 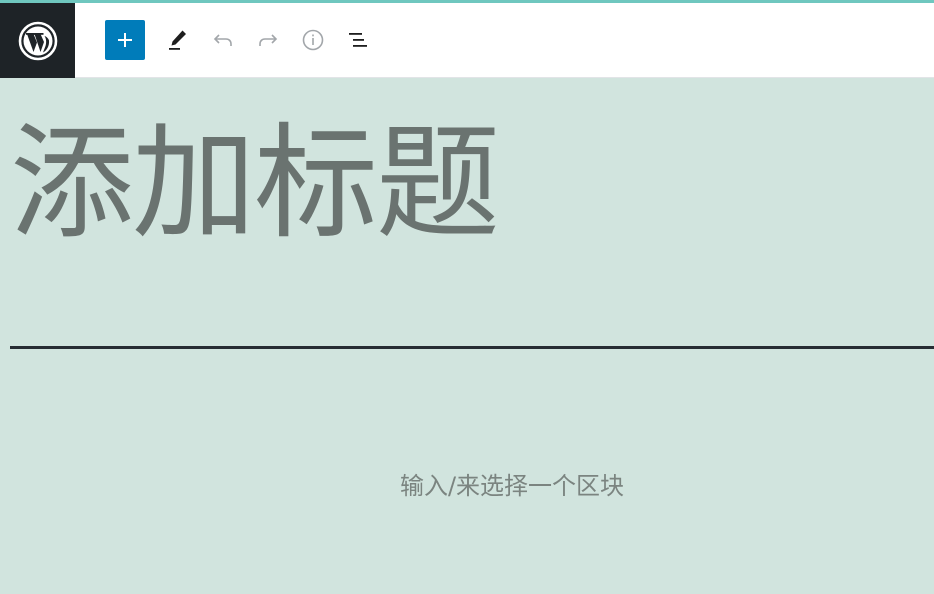 I want to click on redo-icon, so click(x=268, y=40).